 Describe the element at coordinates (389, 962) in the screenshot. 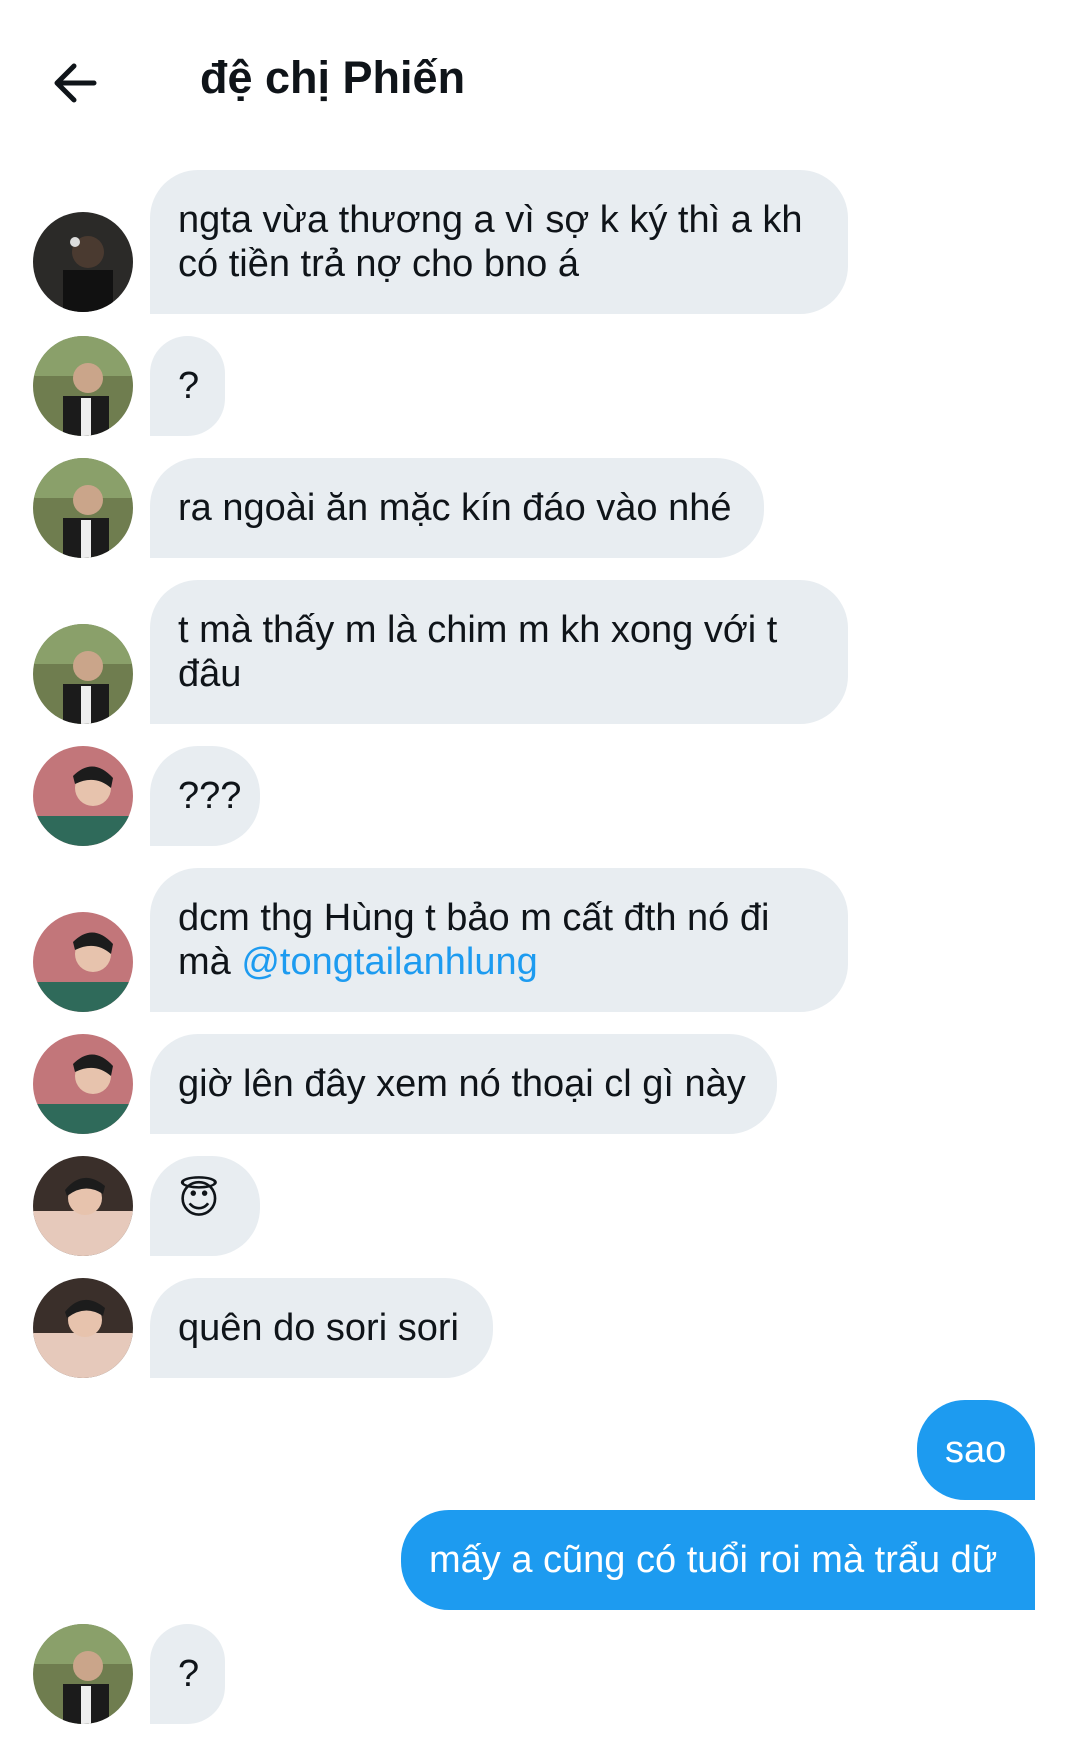

I see `mention-link: @tongtailanhlung` at that location.